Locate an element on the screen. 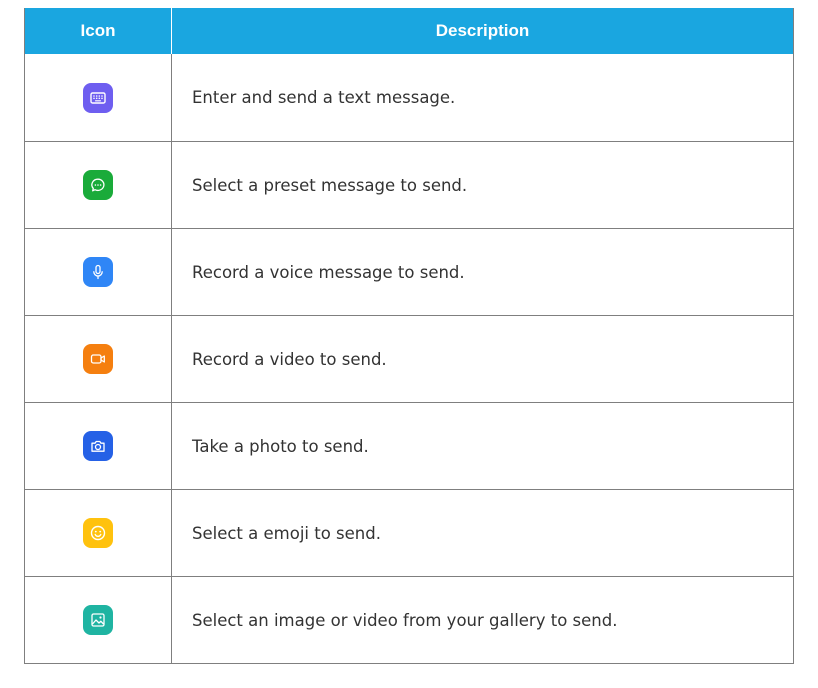  header-description: Description is located at coordinates (482, 30).